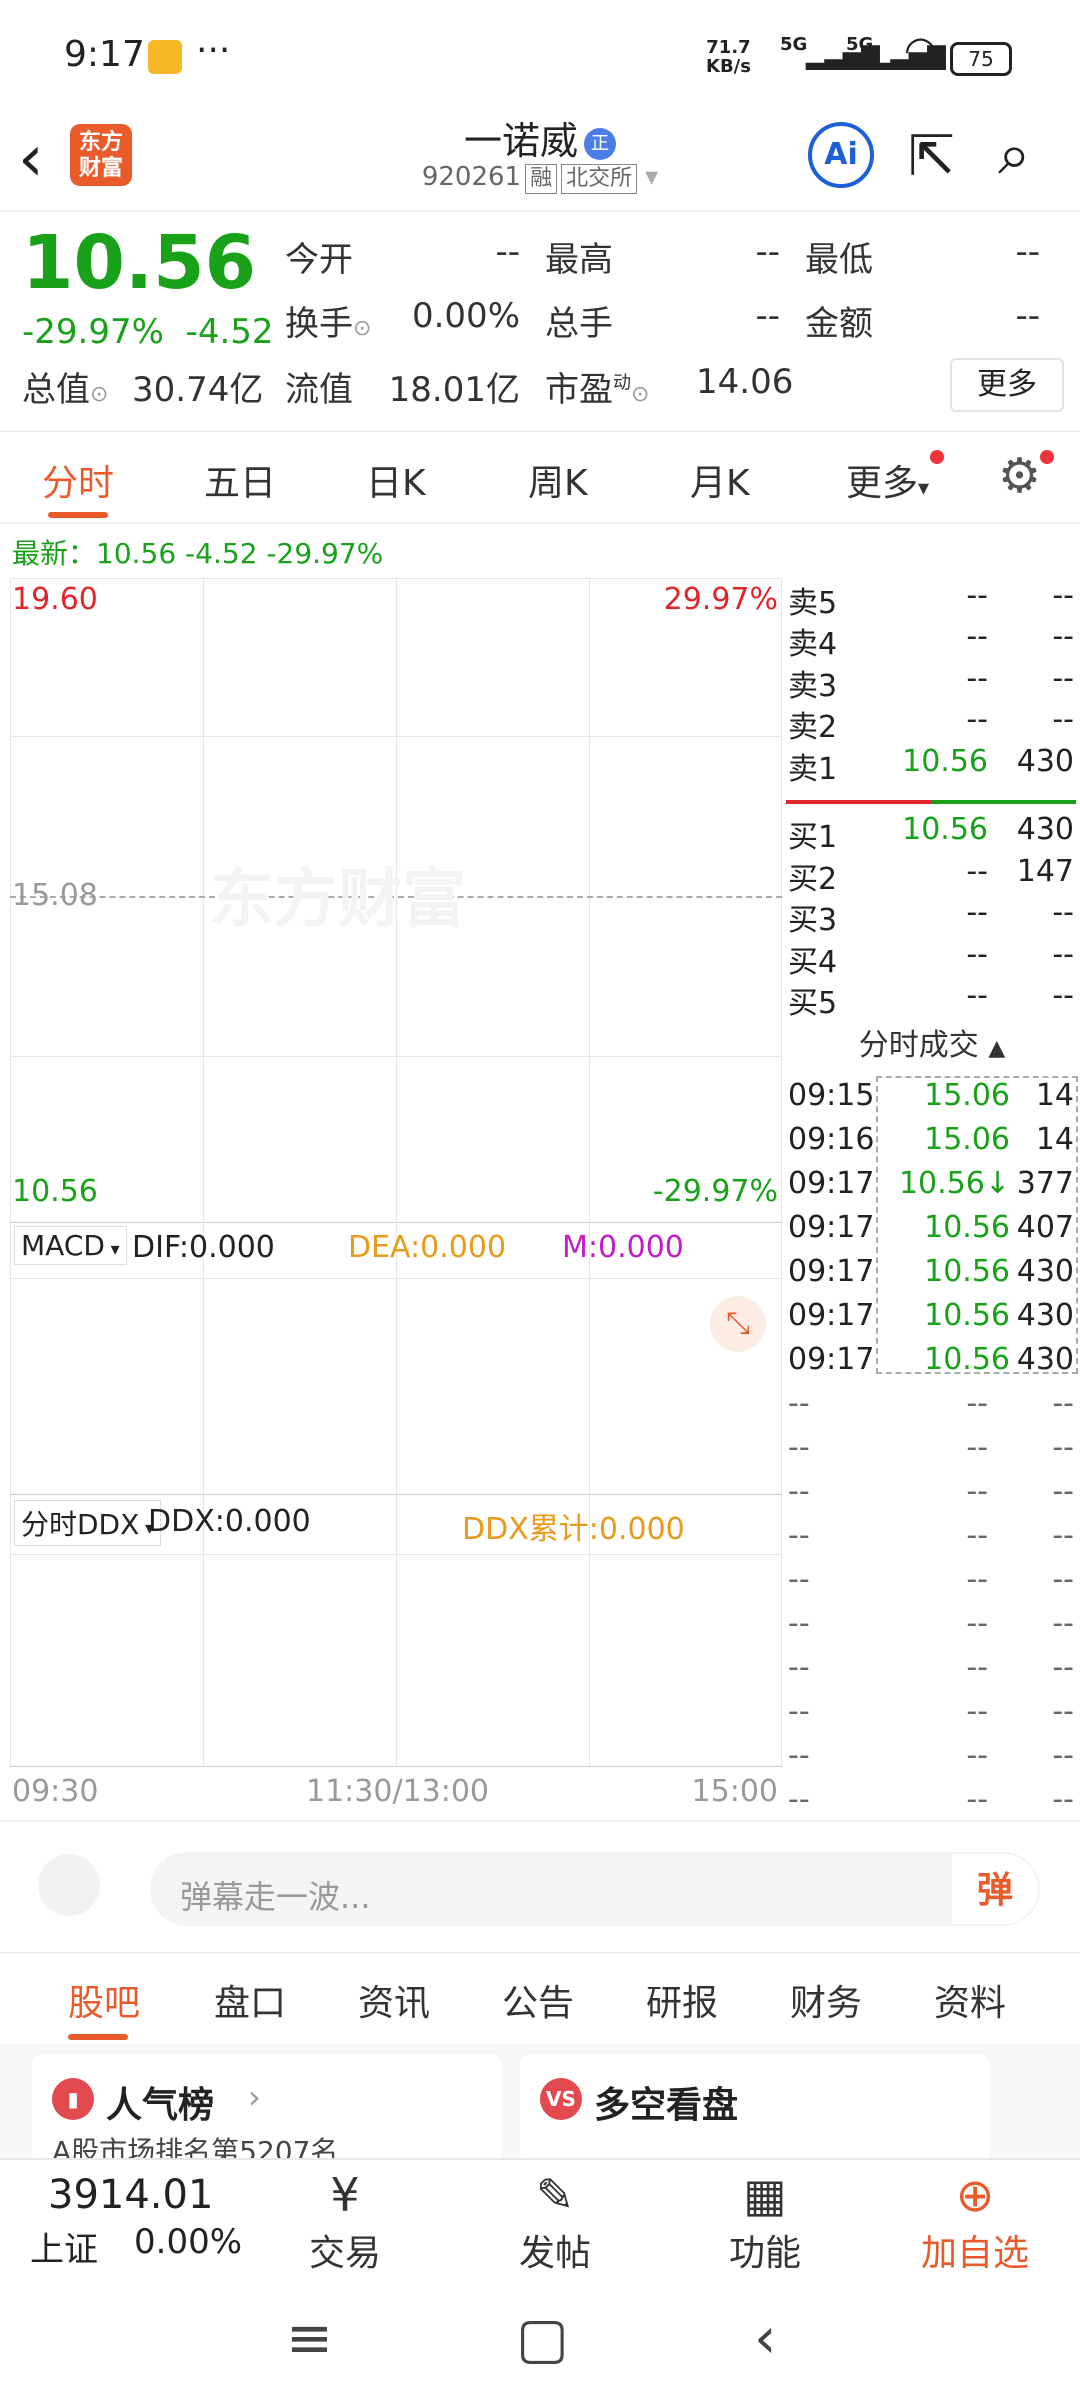 Image resolution: width=1080 pixels, height=2400 pixels. I want to click on ask-price: 10.56, so click(945, 761).